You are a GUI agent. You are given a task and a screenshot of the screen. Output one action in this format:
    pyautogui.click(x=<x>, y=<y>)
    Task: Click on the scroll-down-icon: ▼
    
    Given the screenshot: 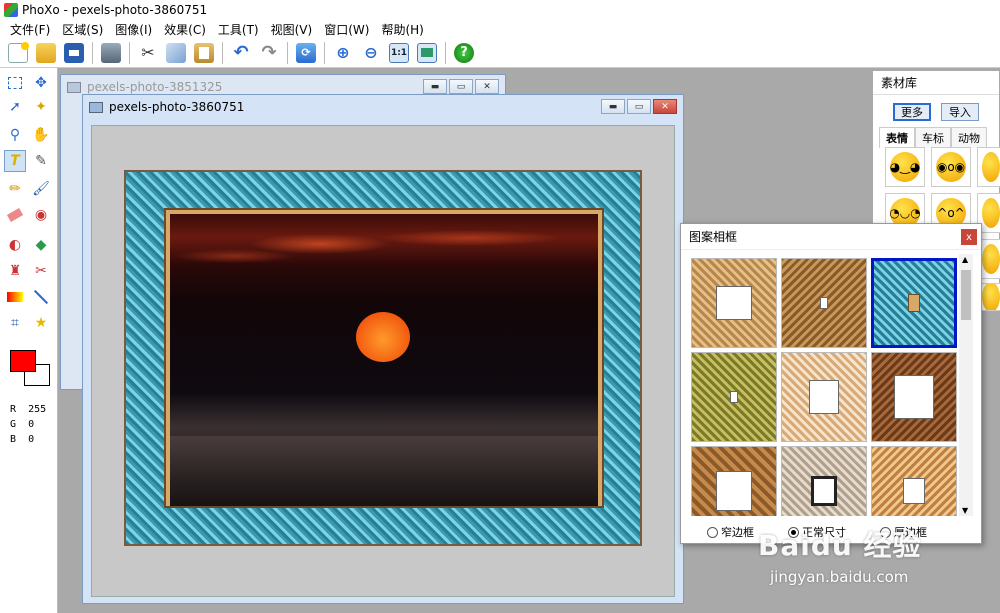 What is the action you would take?
    pyautogui.click(x=965, y=510)
    